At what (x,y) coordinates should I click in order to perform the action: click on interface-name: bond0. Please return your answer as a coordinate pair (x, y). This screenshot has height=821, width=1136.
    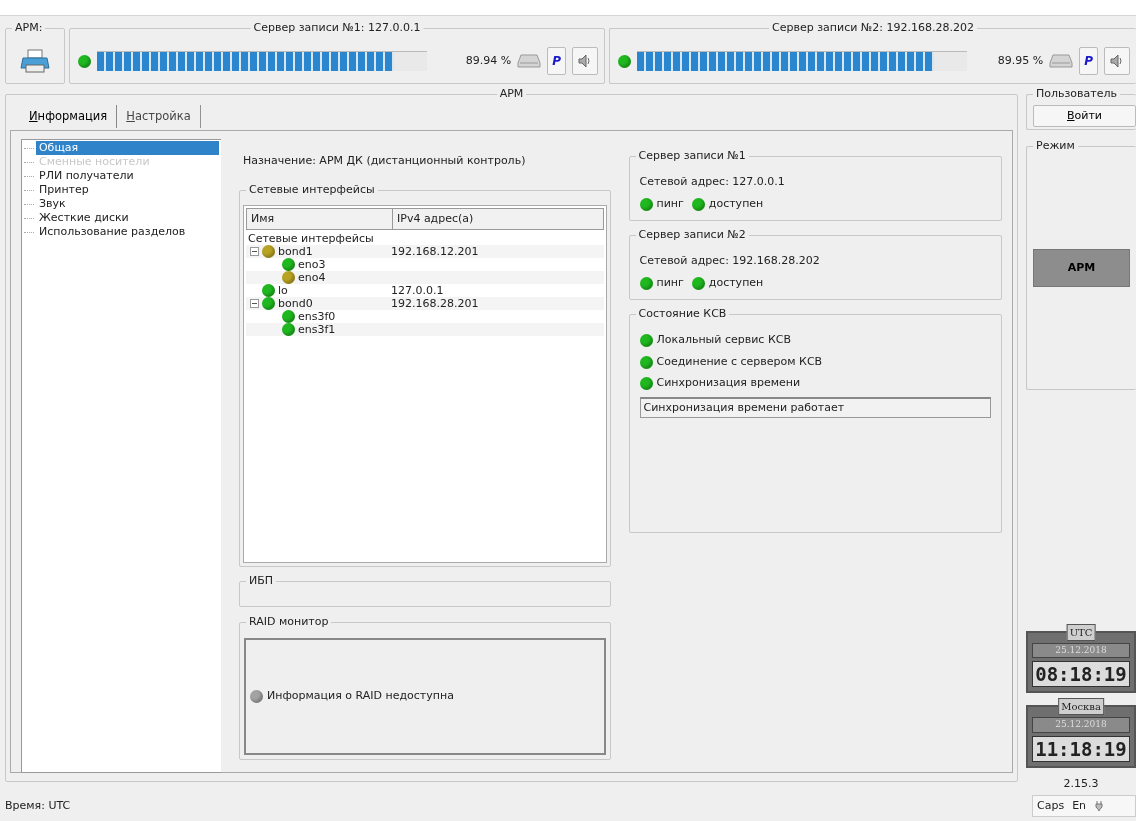
    Looking at the image, I should click on (295, 304).